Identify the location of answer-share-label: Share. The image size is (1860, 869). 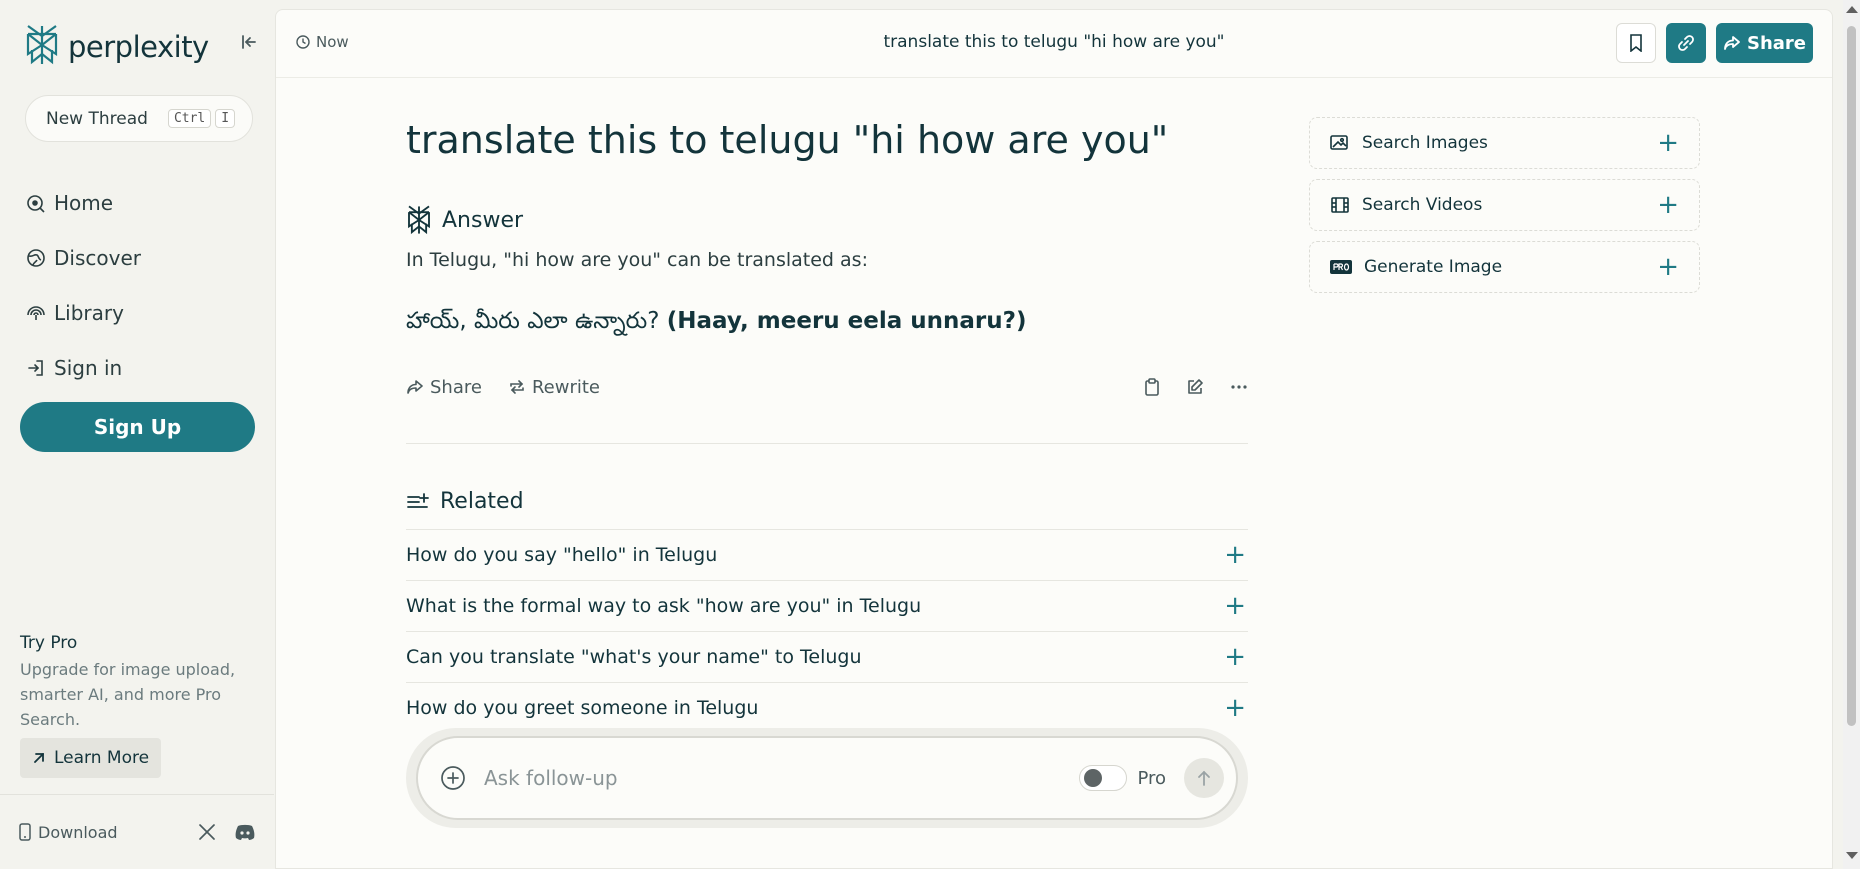
(456, 387).